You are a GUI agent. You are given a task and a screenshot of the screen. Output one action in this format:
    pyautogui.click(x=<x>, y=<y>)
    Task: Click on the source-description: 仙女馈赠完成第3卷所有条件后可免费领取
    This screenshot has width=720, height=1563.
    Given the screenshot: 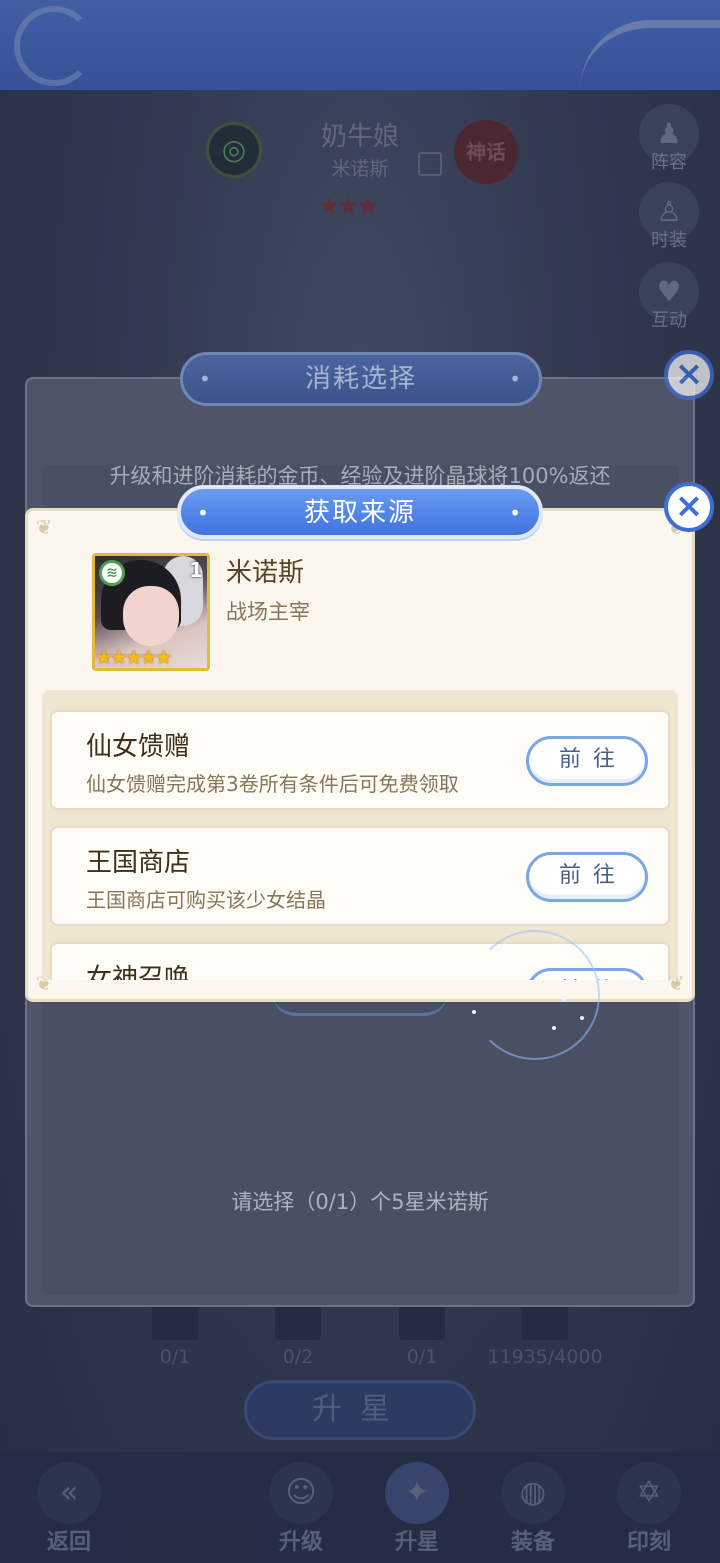 What is the action you would take?
    pyautogui.click(x=272, y=784)
    